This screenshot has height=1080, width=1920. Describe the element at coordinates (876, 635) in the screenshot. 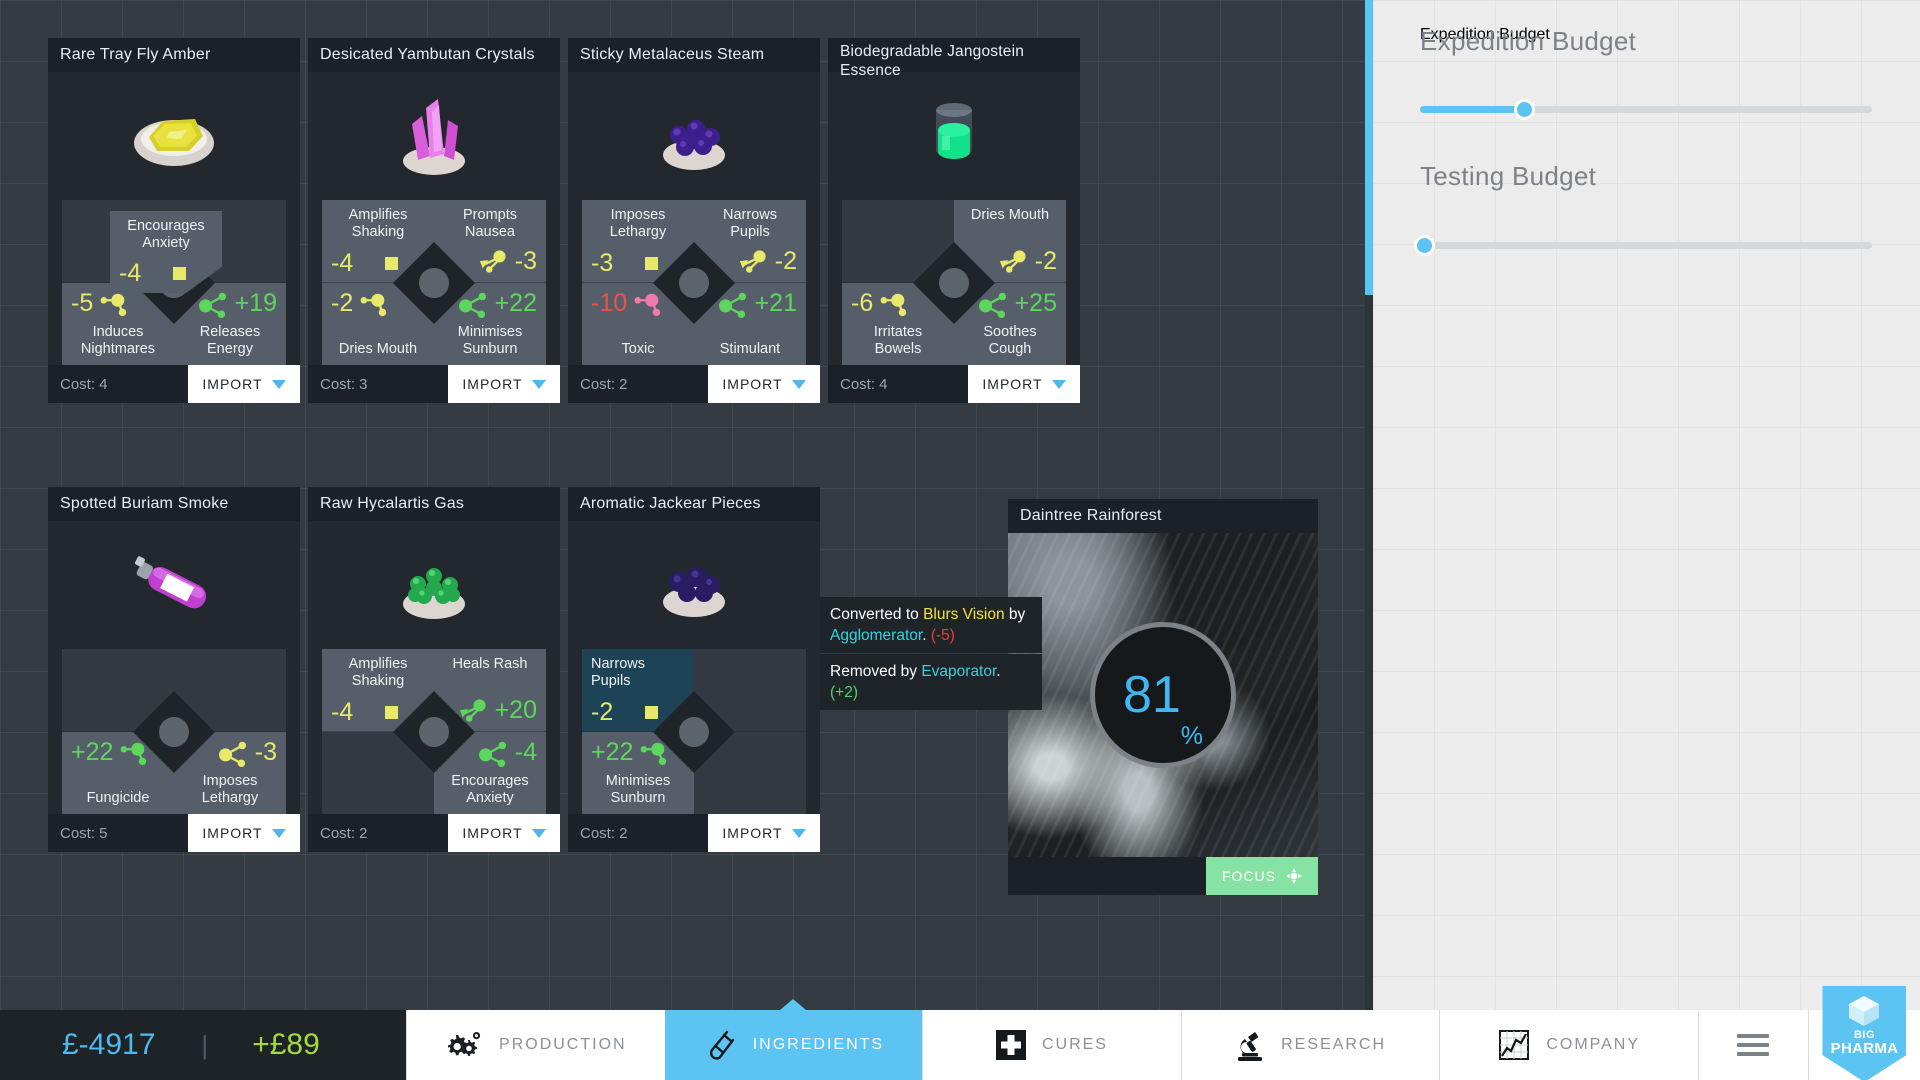

I see `tooltip-machine-name: Agglomerator` at that location.